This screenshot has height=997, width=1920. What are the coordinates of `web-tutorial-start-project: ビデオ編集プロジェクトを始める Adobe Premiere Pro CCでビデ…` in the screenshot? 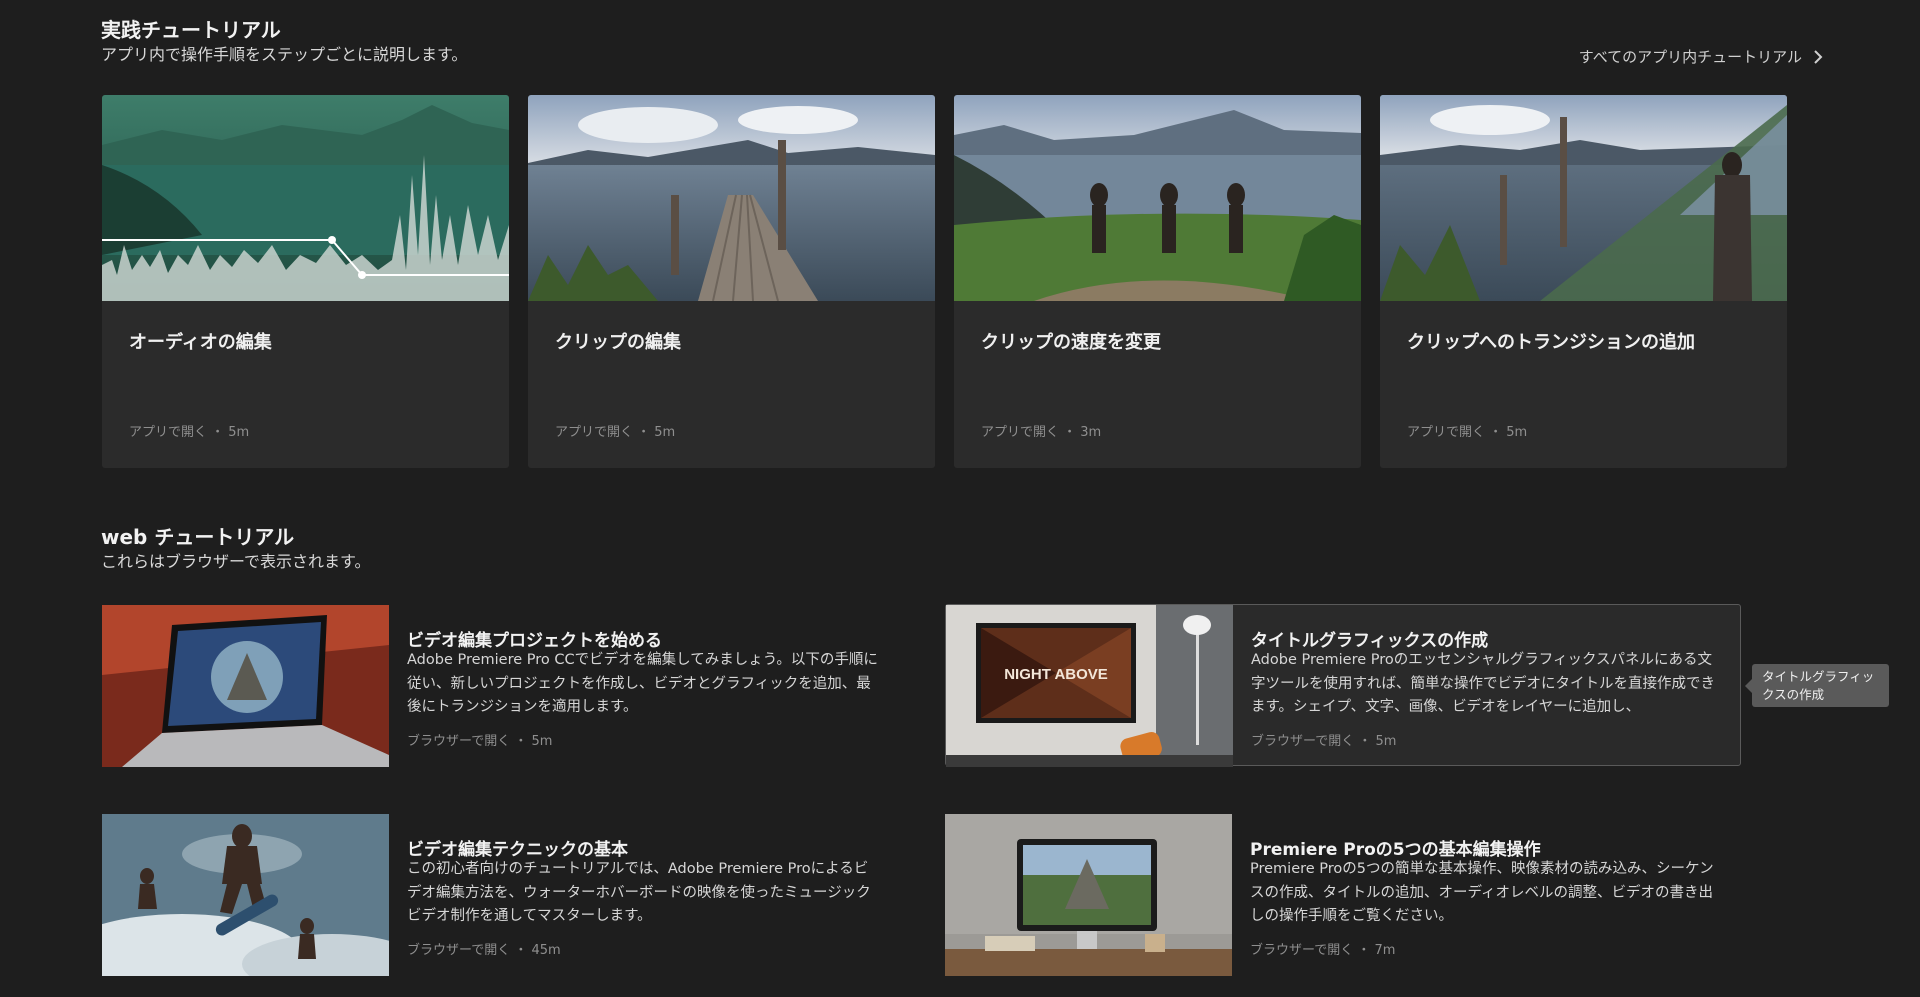 It's located at (500, 686).